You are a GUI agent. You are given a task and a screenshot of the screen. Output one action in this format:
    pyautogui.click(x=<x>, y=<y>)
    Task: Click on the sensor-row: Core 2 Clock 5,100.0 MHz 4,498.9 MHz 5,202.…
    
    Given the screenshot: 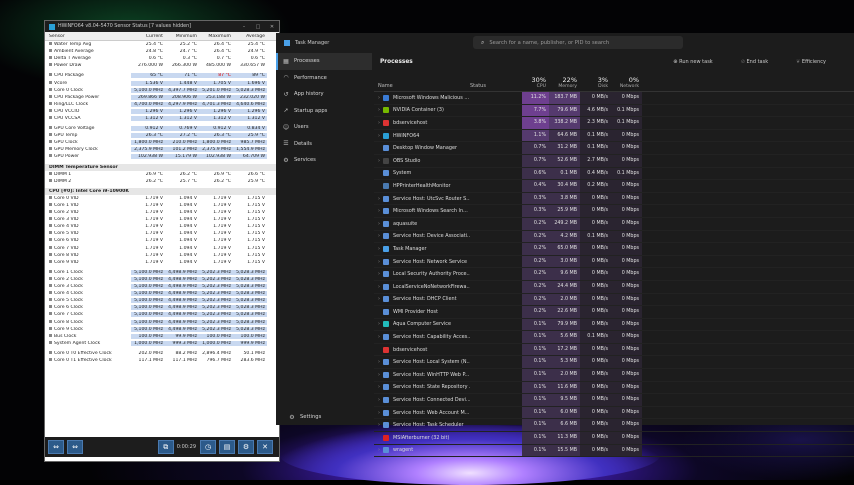 What is the action you would take?
    pyautogui.click(x=162, y=279)
    